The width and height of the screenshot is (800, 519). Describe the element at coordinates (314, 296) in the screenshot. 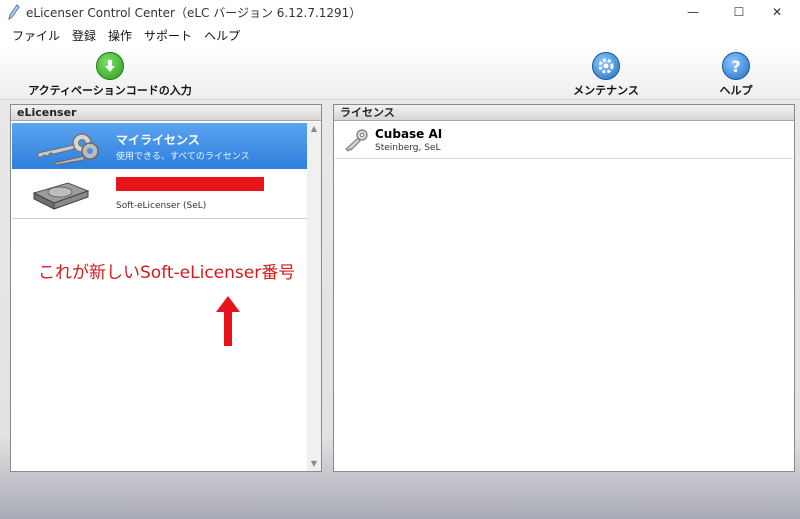

I see `left-panel-scrollbar: ▲ ▼` at that location.